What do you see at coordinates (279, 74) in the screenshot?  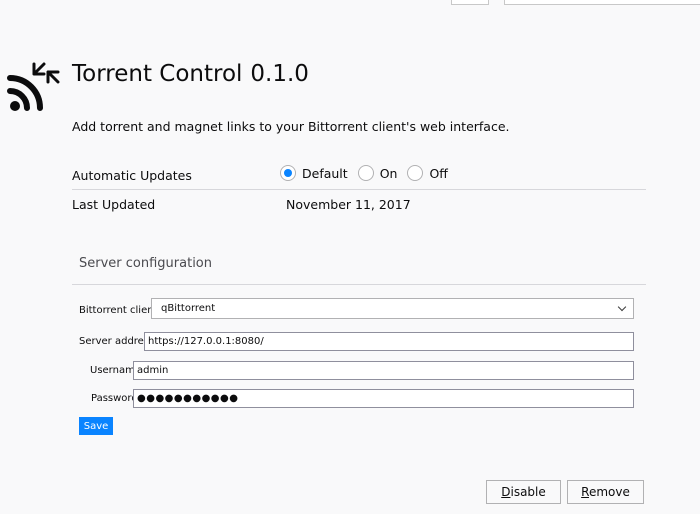 I see `addon-version: 0.1.0` at bounding box center [279, 74].